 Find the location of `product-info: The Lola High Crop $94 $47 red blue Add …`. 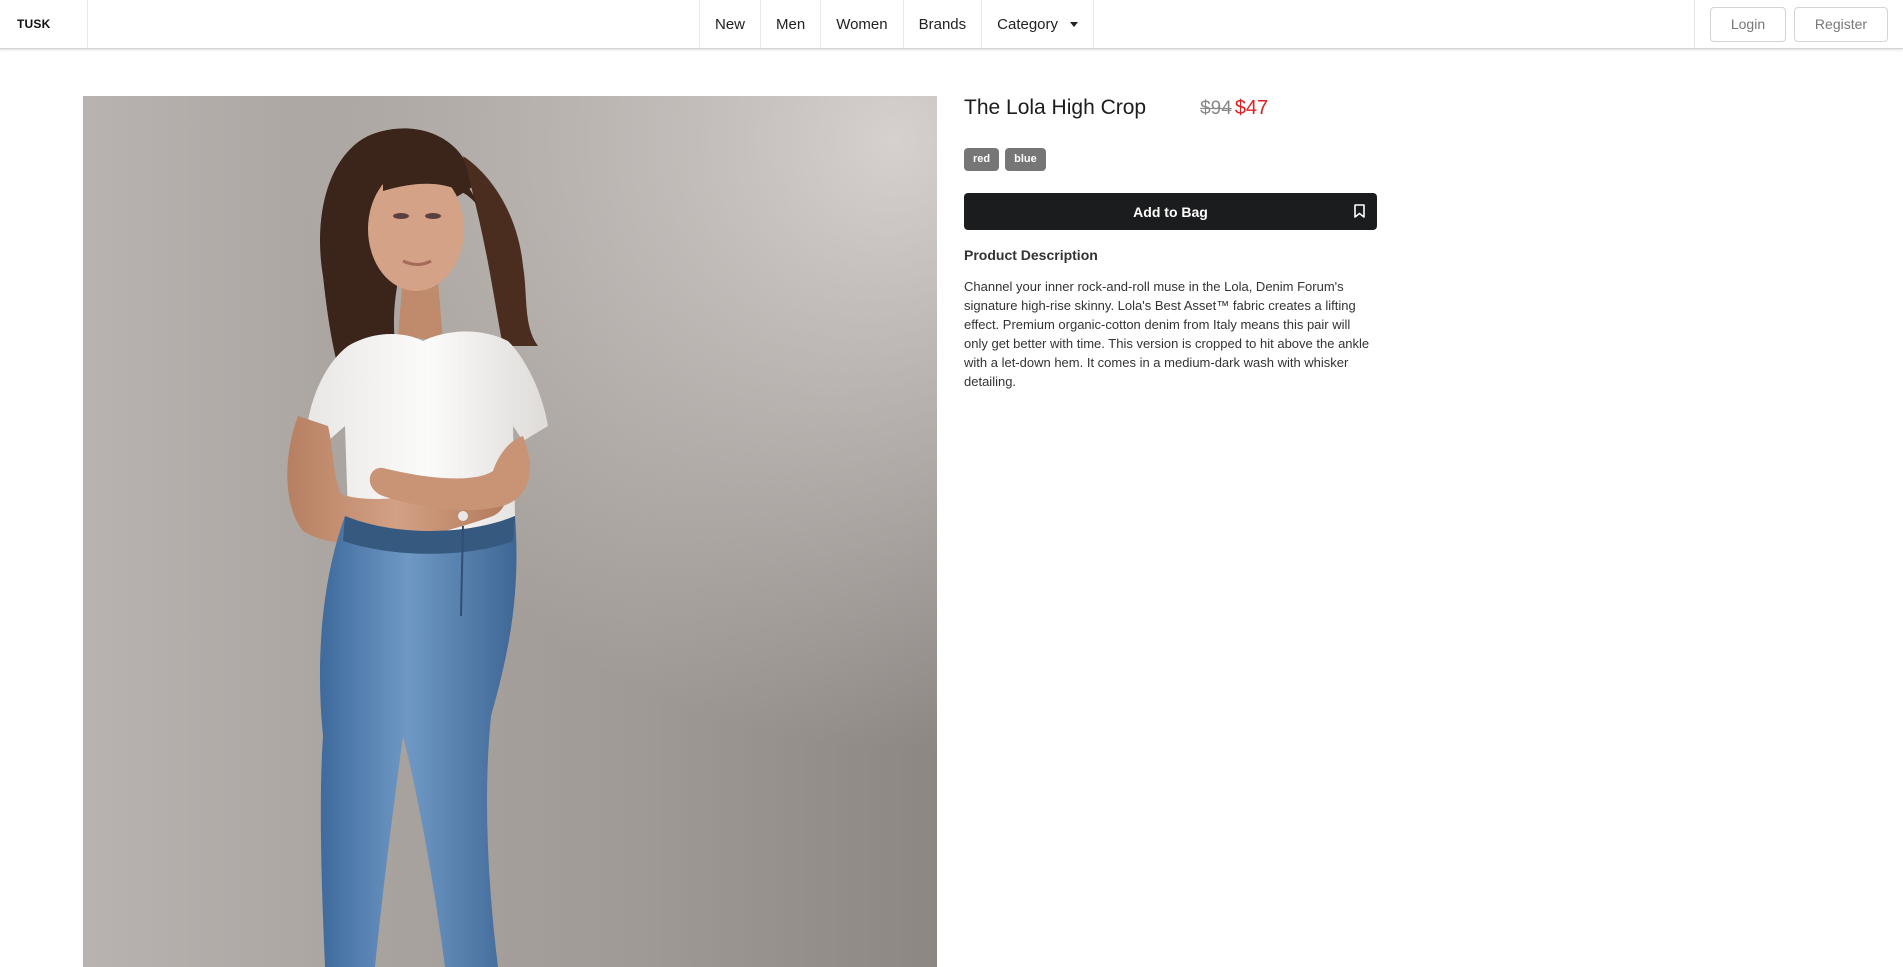

product-info: The Lola High Crop $94 $47 red blue Add … is located at coordinates (1170, 243).